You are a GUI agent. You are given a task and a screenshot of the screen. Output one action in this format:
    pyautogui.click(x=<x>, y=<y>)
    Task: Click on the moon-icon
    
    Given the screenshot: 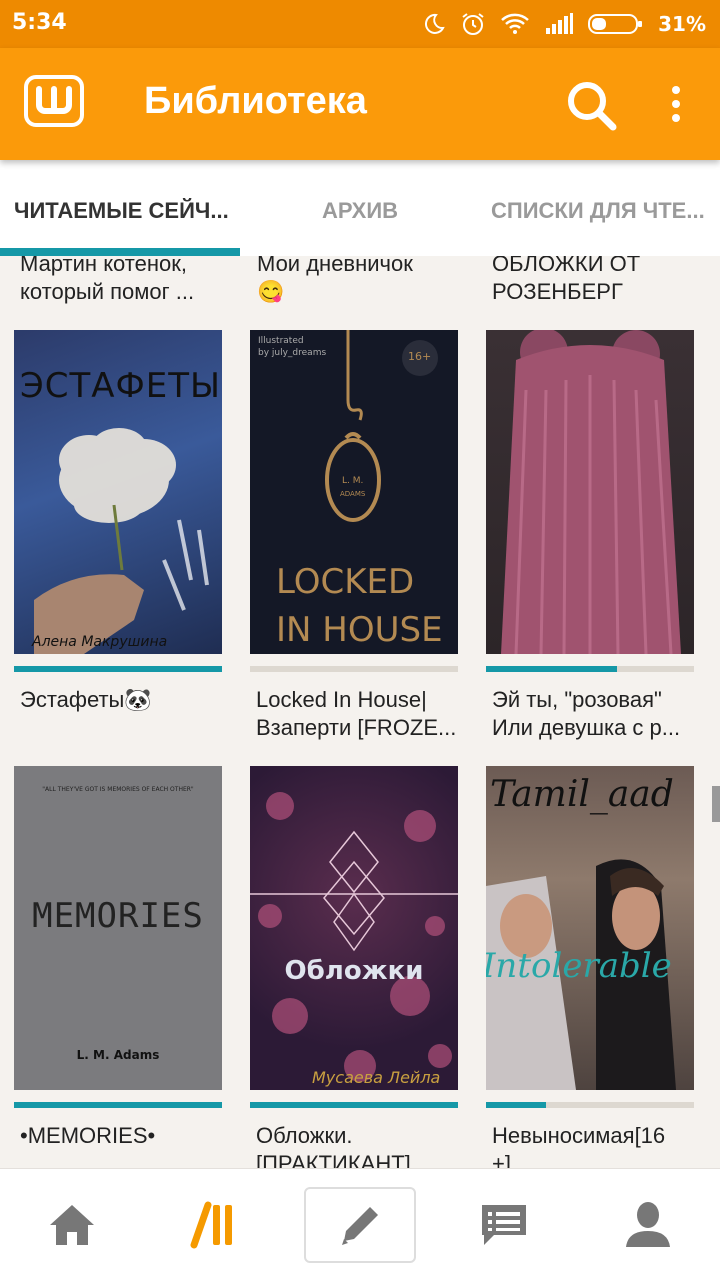 What is the action you would take?
    pyautogui.click(x=435, y=23)
    